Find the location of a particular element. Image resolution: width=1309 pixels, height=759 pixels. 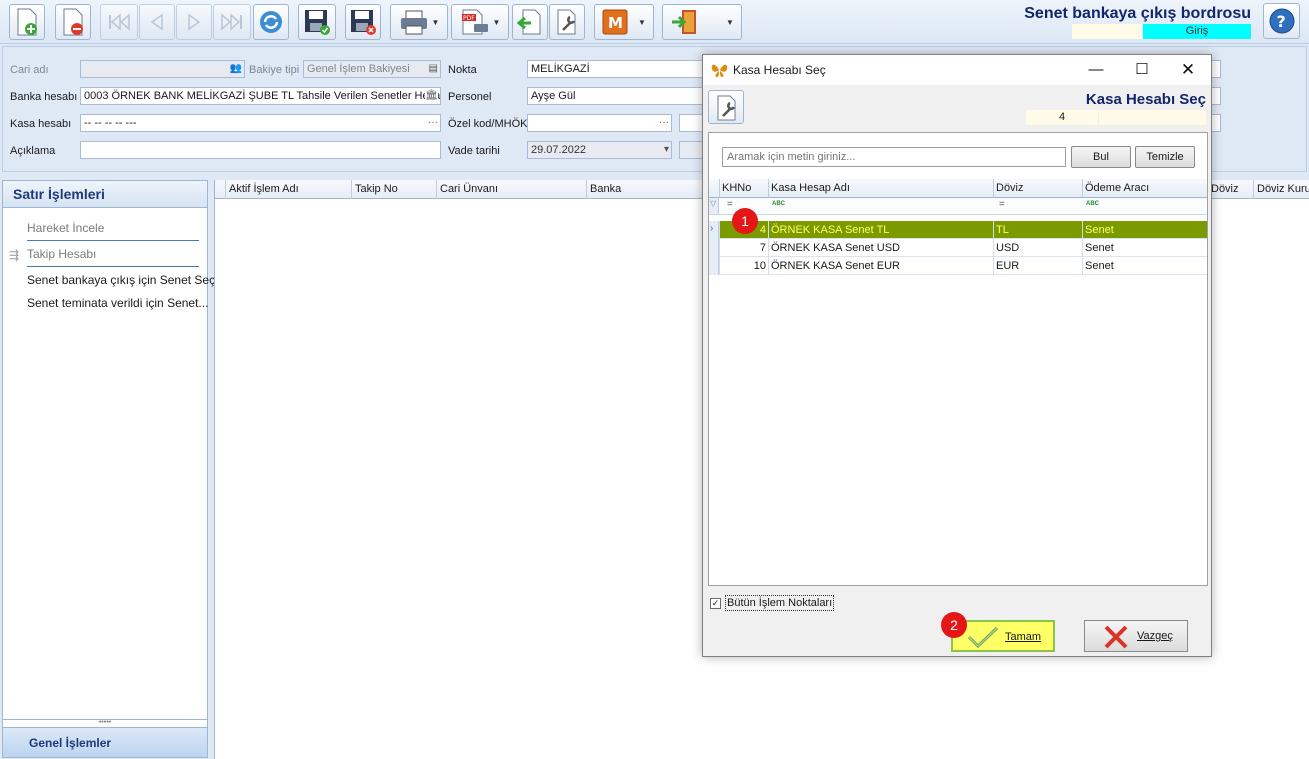

delete-document-button is located at coordinates (73, 22).